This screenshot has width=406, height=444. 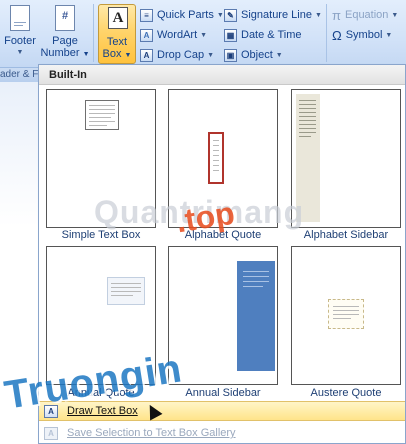 I want to click on symbol-label: Symbol, so click(x=364, y=35).